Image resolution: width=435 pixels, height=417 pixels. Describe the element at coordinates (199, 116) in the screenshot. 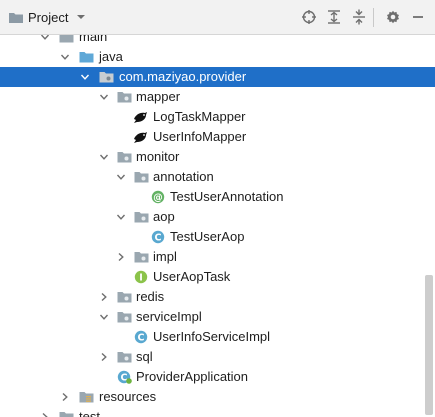

I see `tree-label: LogTaskMapper` at that location.